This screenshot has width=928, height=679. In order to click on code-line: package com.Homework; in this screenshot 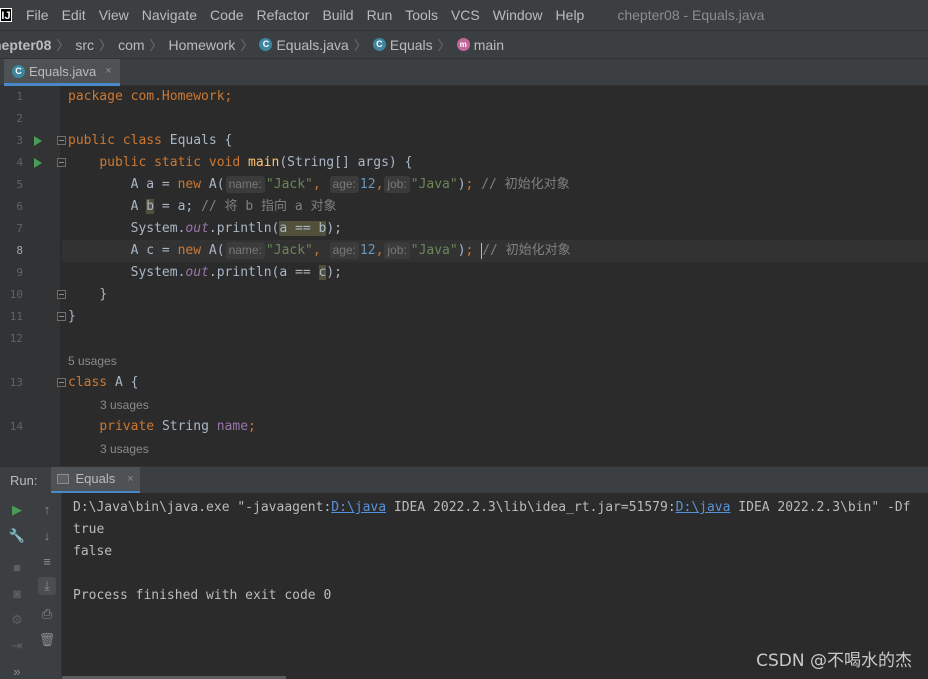, I will do `click(498, 97)`.